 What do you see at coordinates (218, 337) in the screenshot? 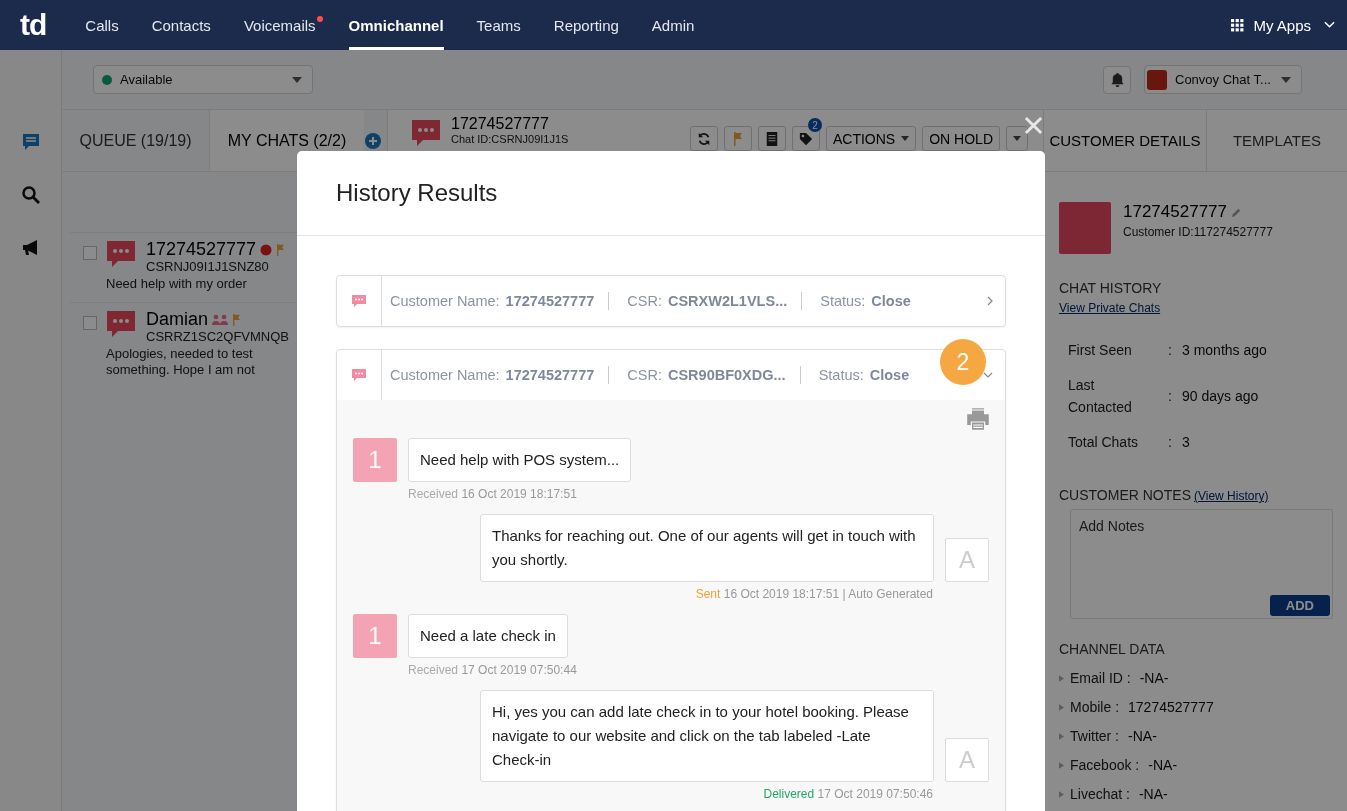
I see `chat-id: CSRRZ1SC2QFVMNQB` at bounding box center [218, 337].